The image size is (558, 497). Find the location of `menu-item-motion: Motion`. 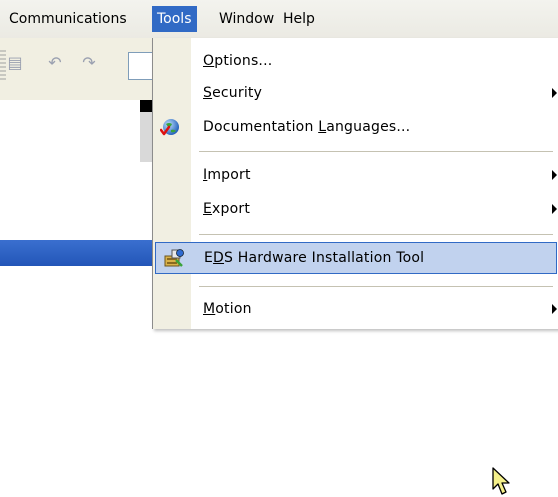

menu-item-motion: Motion is located at coordinates (355, 309).